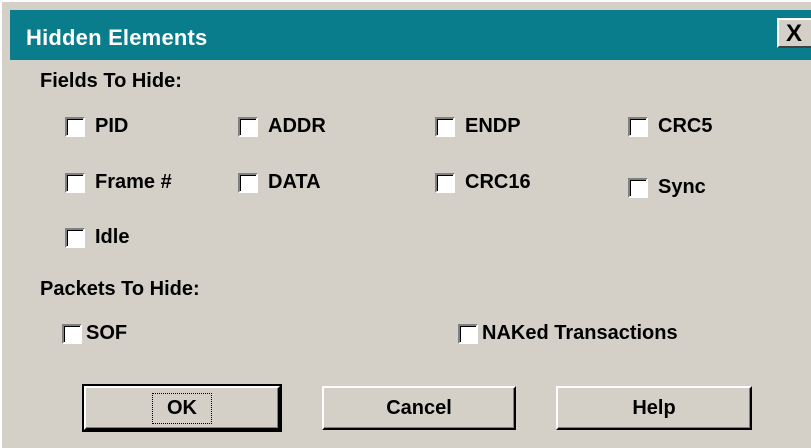 The image size is (811, 448). I want to click on checkbox-label: DATA, so click(294, 182).